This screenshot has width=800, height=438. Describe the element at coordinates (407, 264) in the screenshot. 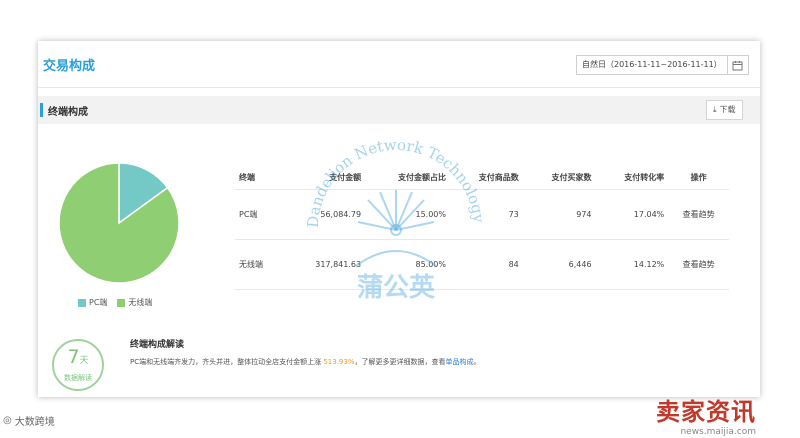

I see `cell-share: 85.00%` at that location.